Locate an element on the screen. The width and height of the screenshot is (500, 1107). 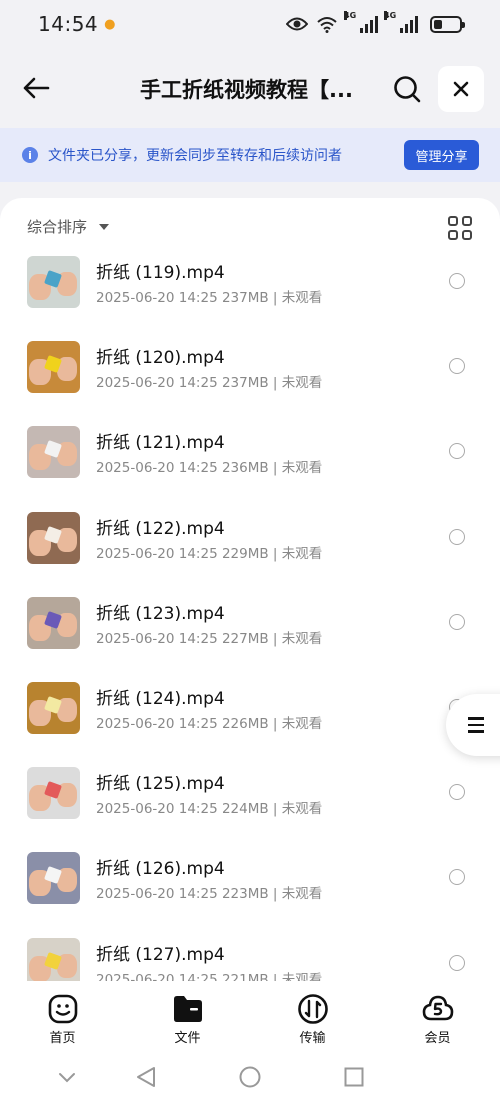
arrow-left-icon is located at coordinates (36, 88).